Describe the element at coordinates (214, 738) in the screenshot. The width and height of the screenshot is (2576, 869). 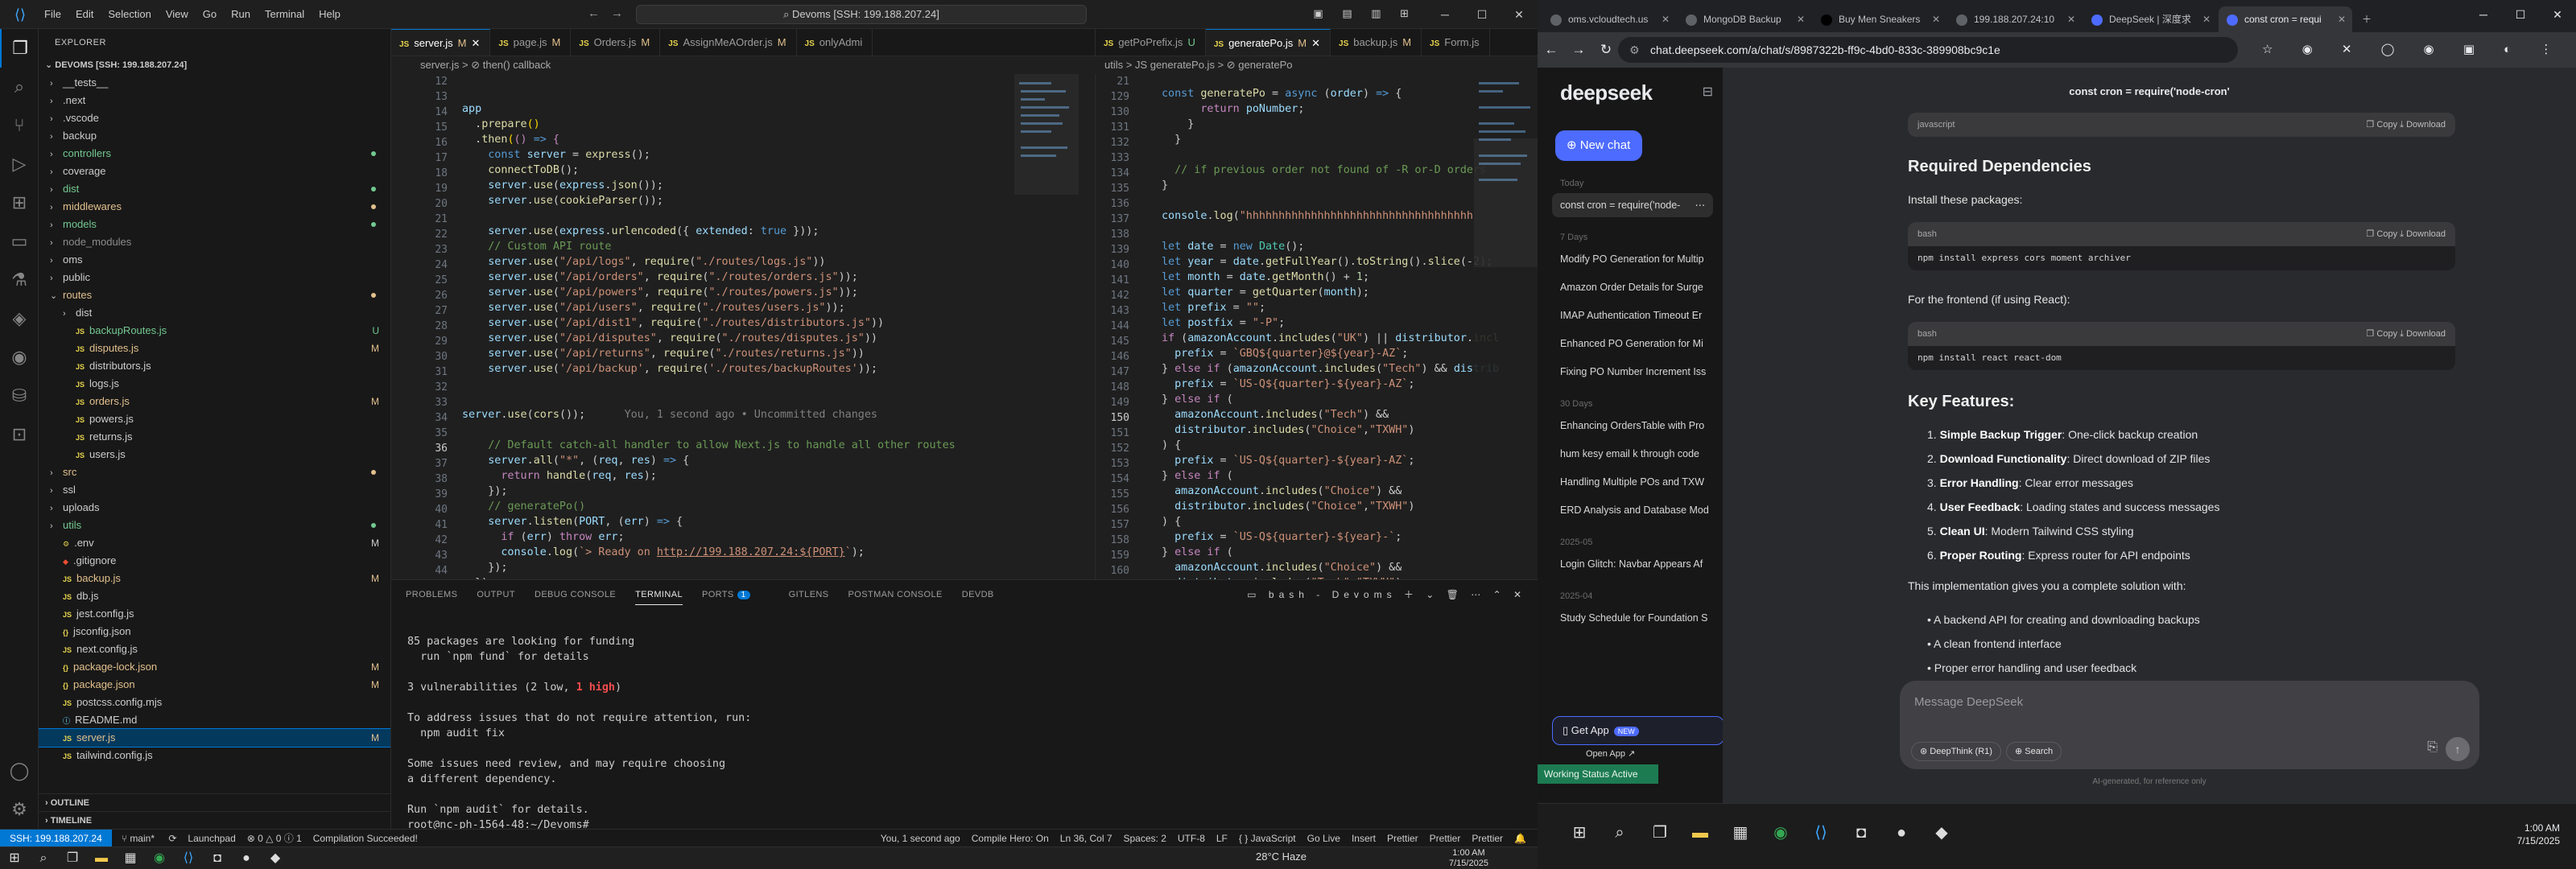
I see `tree-item: JS server.js M` at that location.